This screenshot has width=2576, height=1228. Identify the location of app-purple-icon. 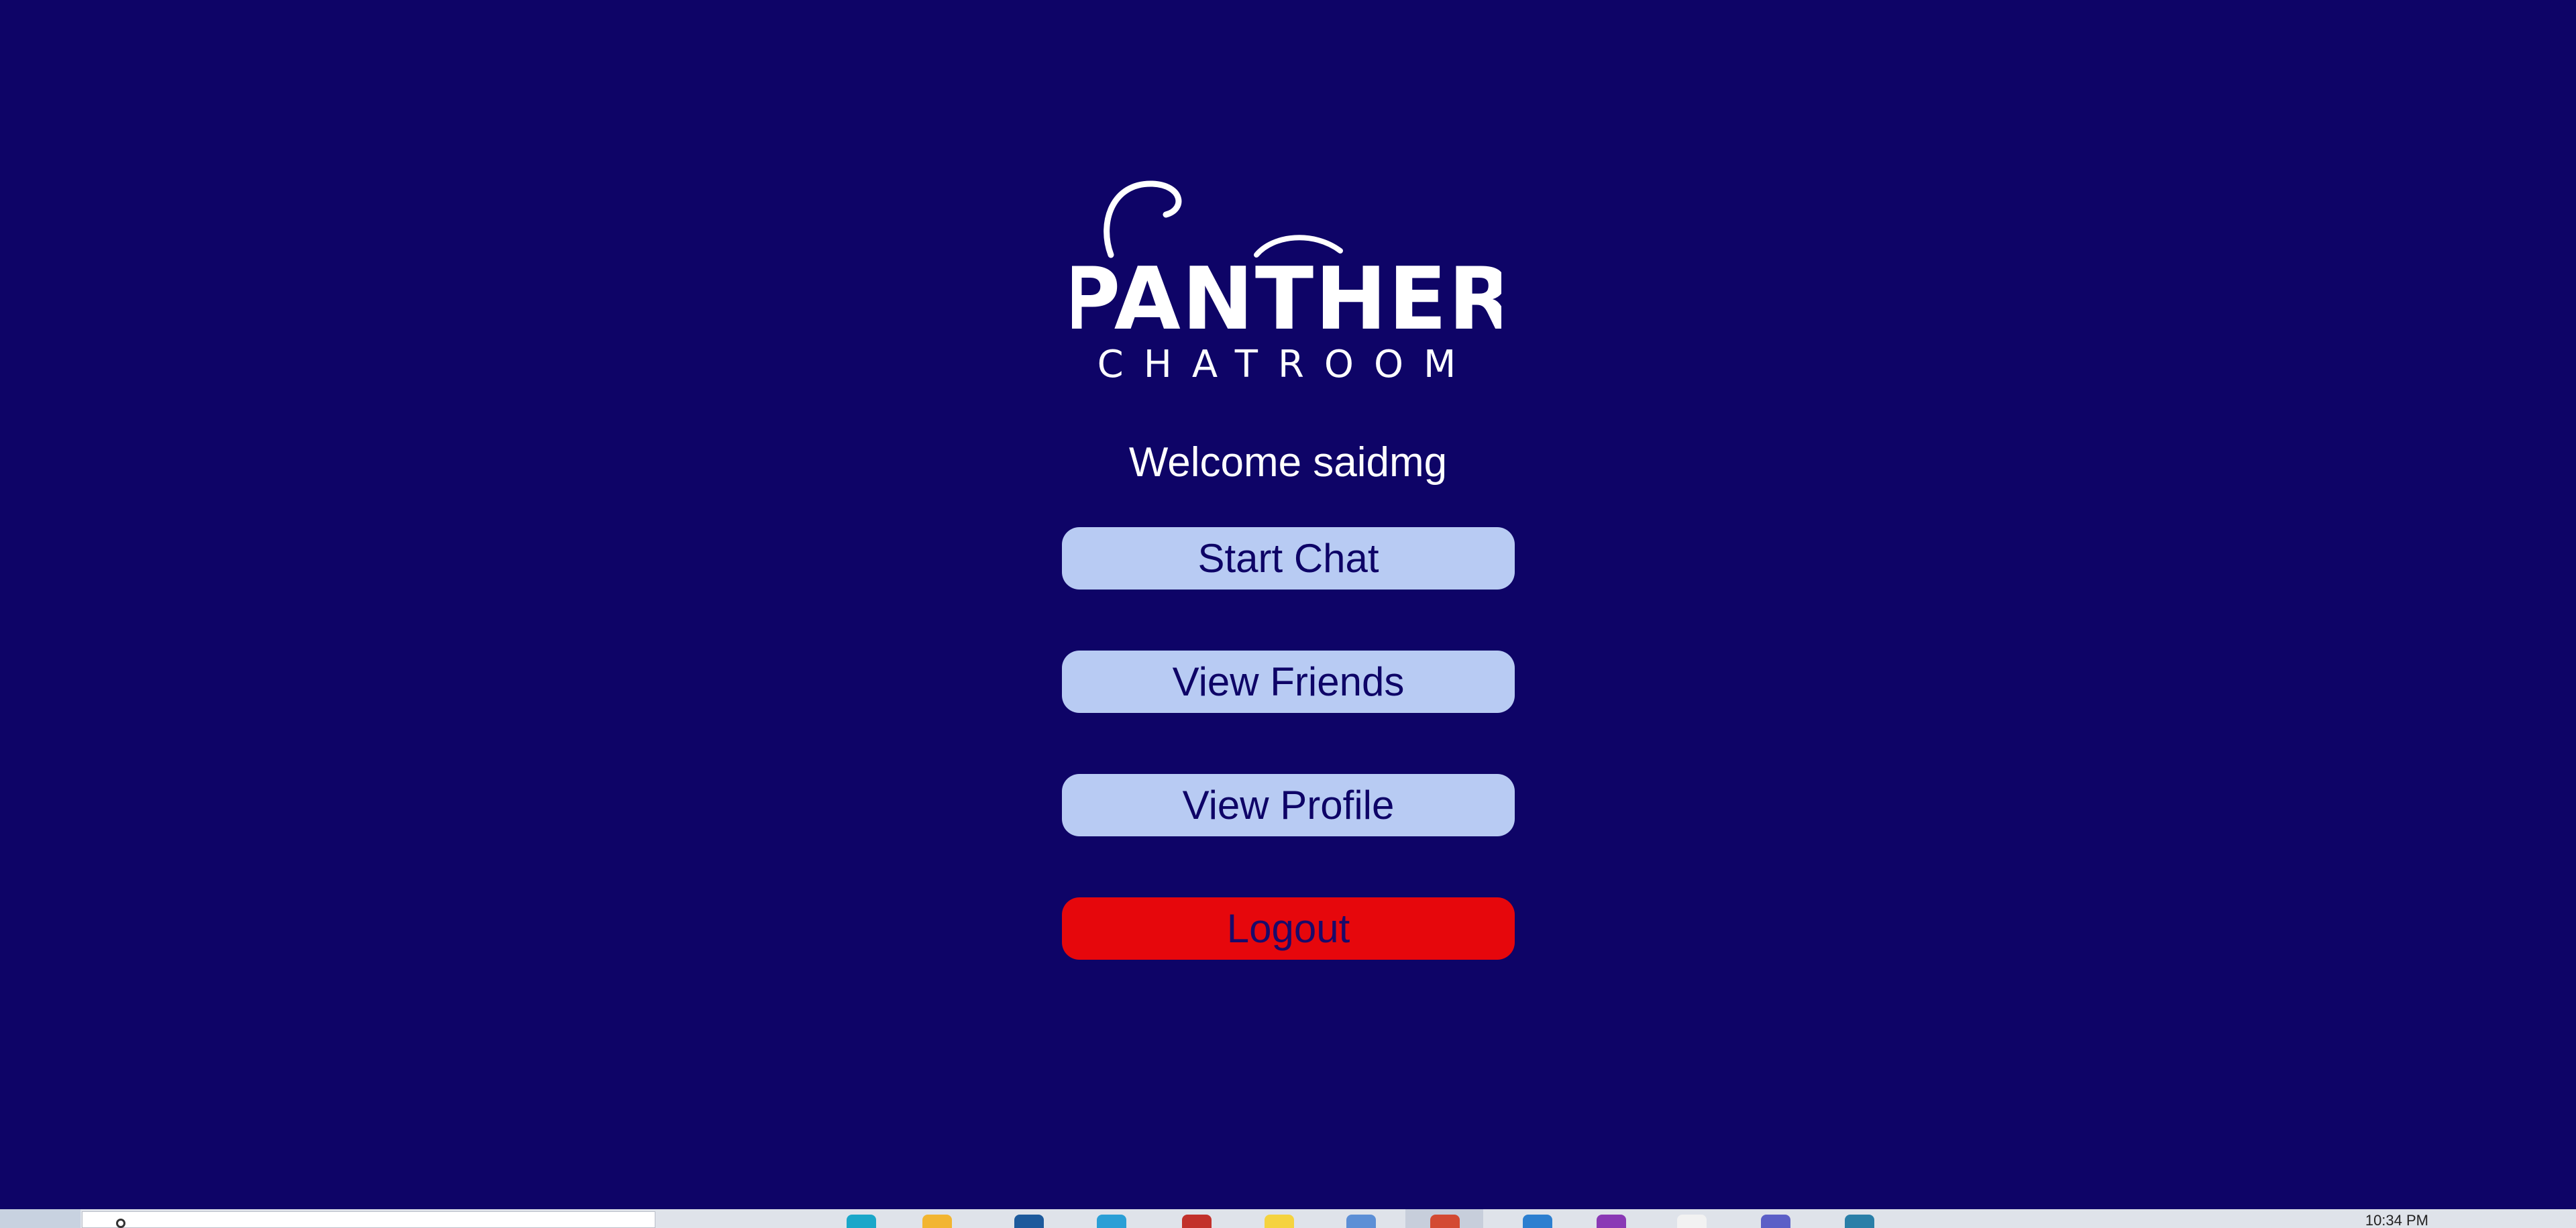
(1611, 1221).